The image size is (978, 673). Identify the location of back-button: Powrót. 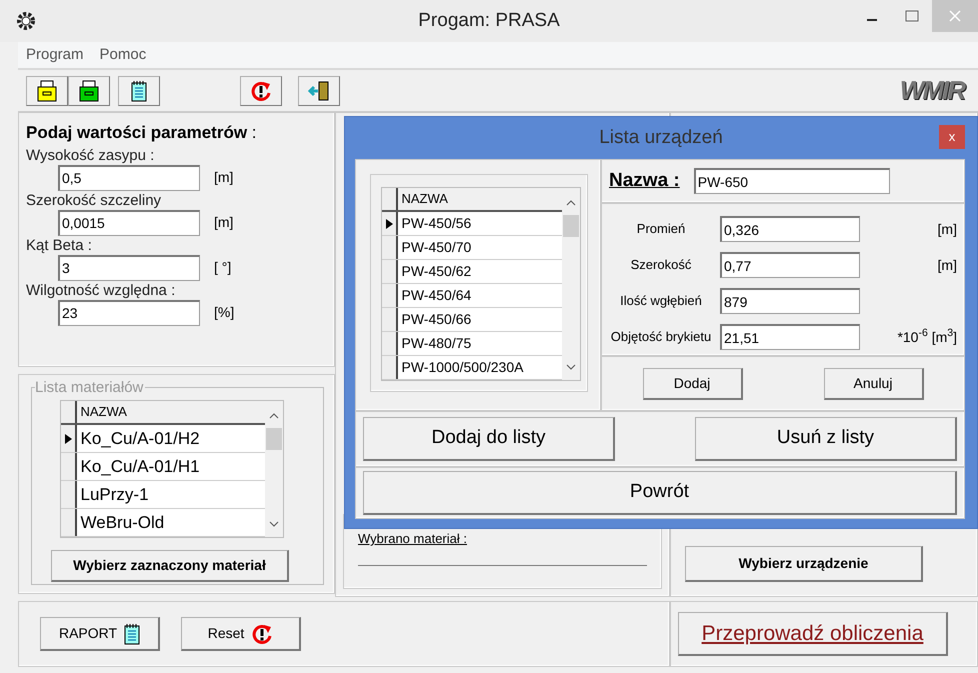
(660, 493).